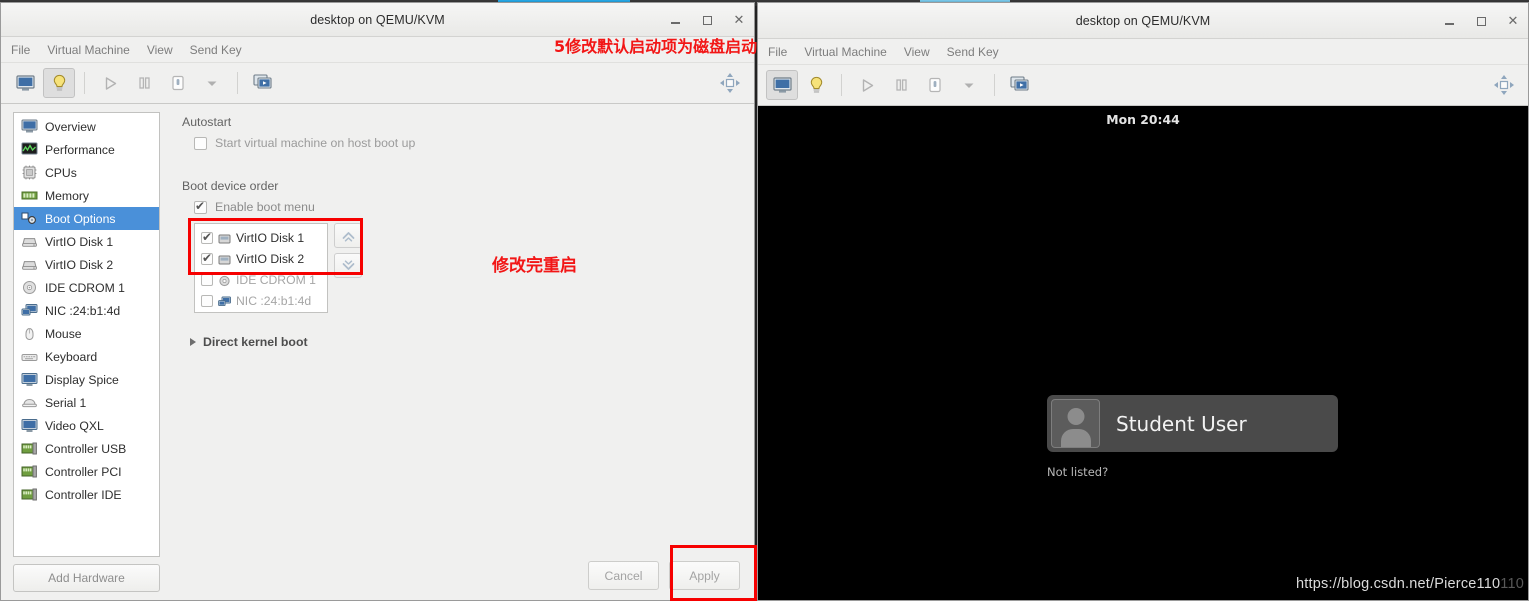  Describe the element at coordinates (656, 46) in the screenshot. I see `annotation-top-note: 5修改默认启动项为磁盘启动` at that location.